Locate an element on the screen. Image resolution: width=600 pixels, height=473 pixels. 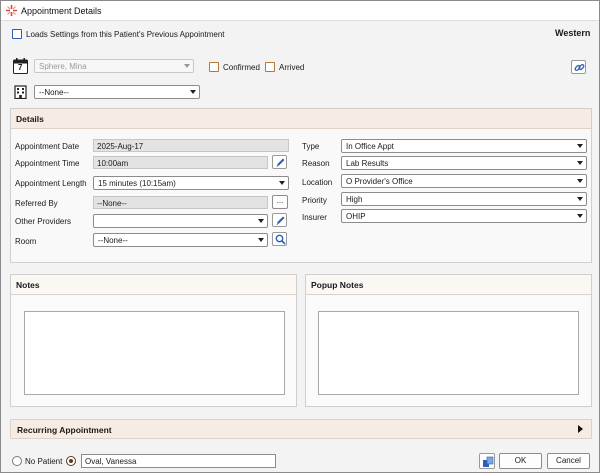
referred-by-field: --None-- is located at coordinates (180, 202).